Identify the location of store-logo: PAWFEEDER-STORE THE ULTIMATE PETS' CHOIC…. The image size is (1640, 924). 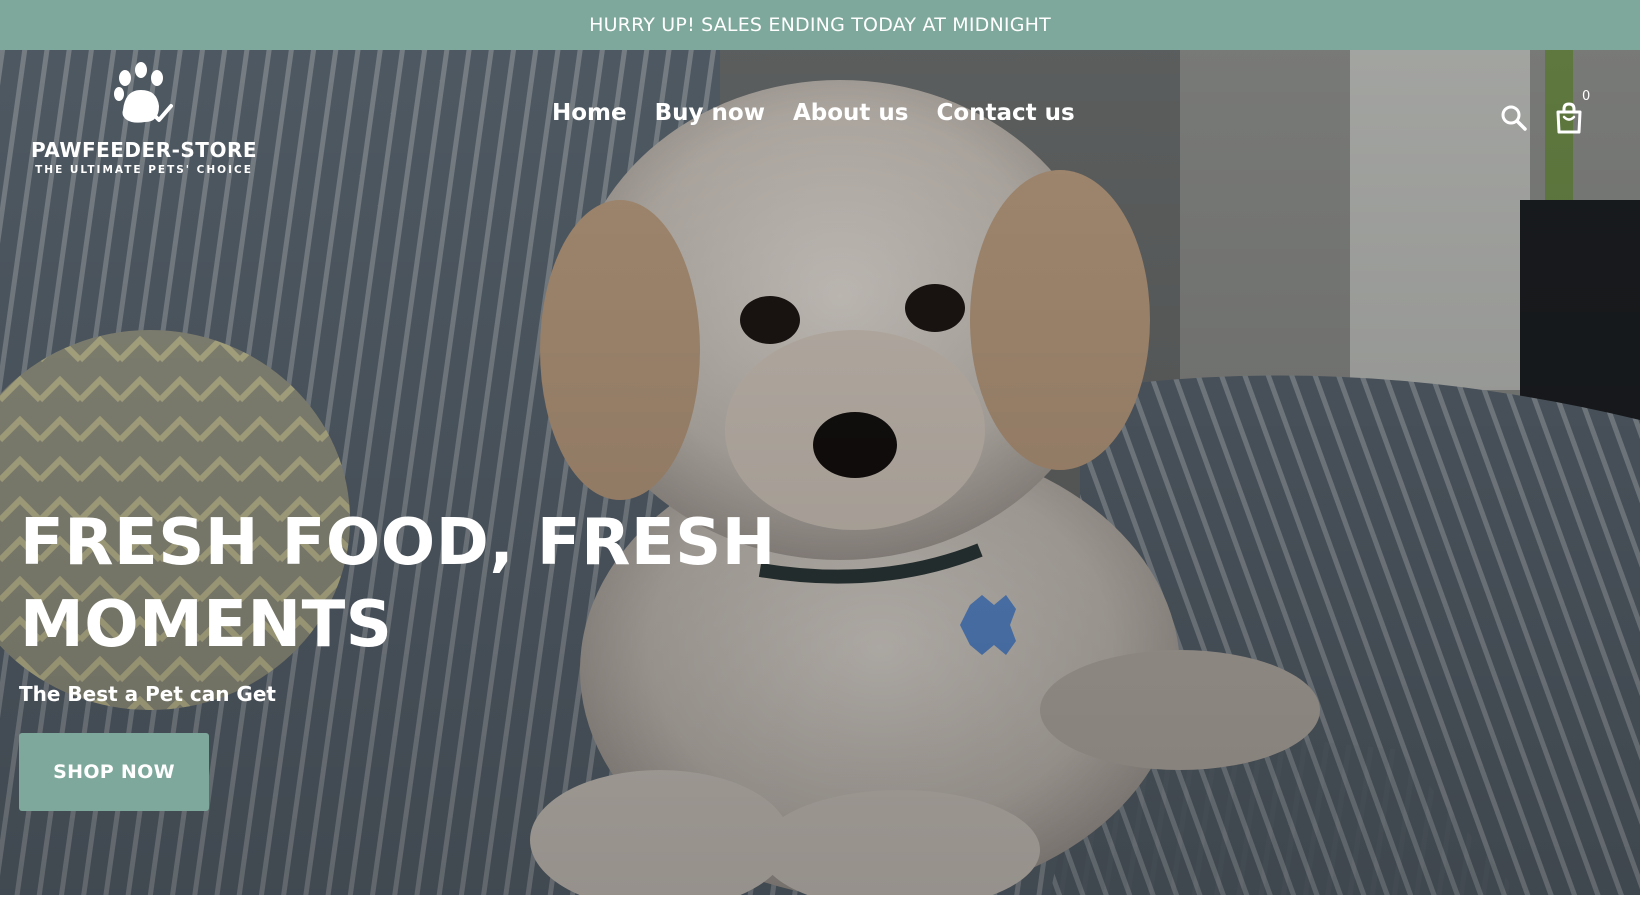
(149, 122).